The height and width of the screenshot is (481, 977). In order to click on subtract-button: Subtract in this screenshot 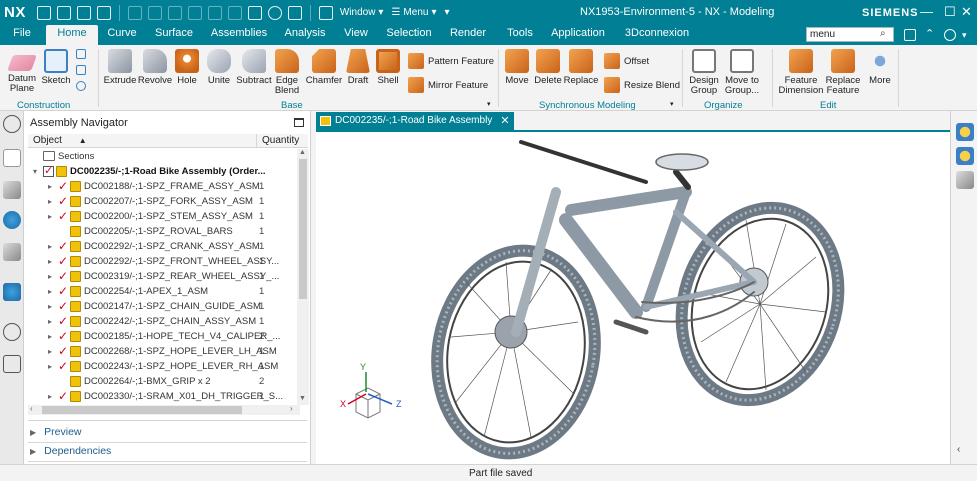, I will do `click(254, 67)`.